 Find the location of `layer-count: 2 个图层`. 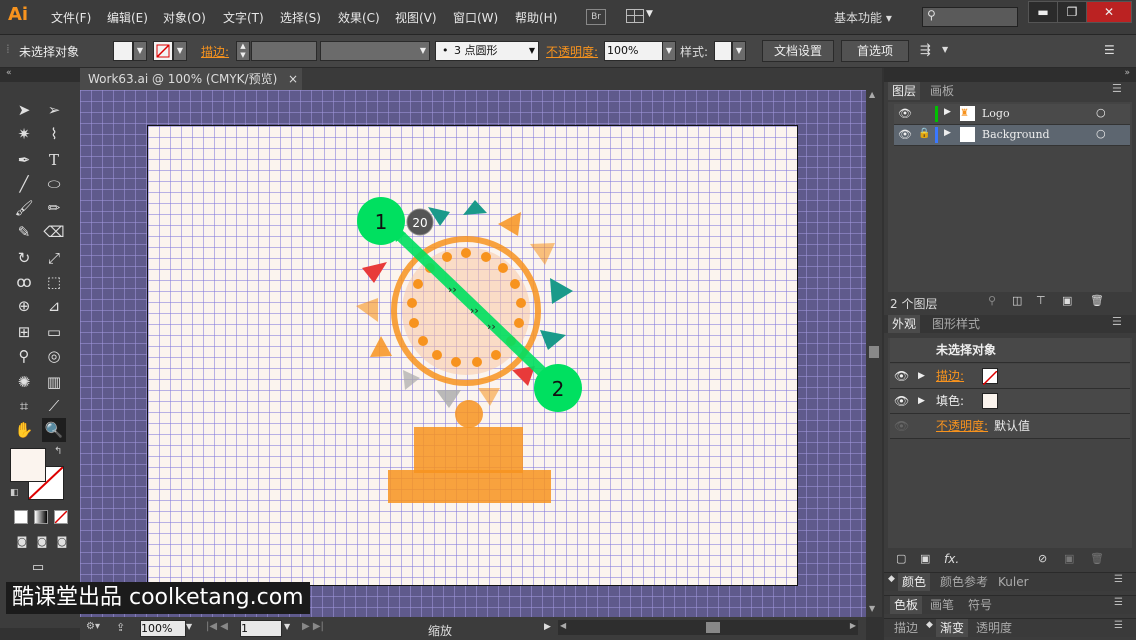

layer-count: 2 个图层 is located at coordinates (914, 304).